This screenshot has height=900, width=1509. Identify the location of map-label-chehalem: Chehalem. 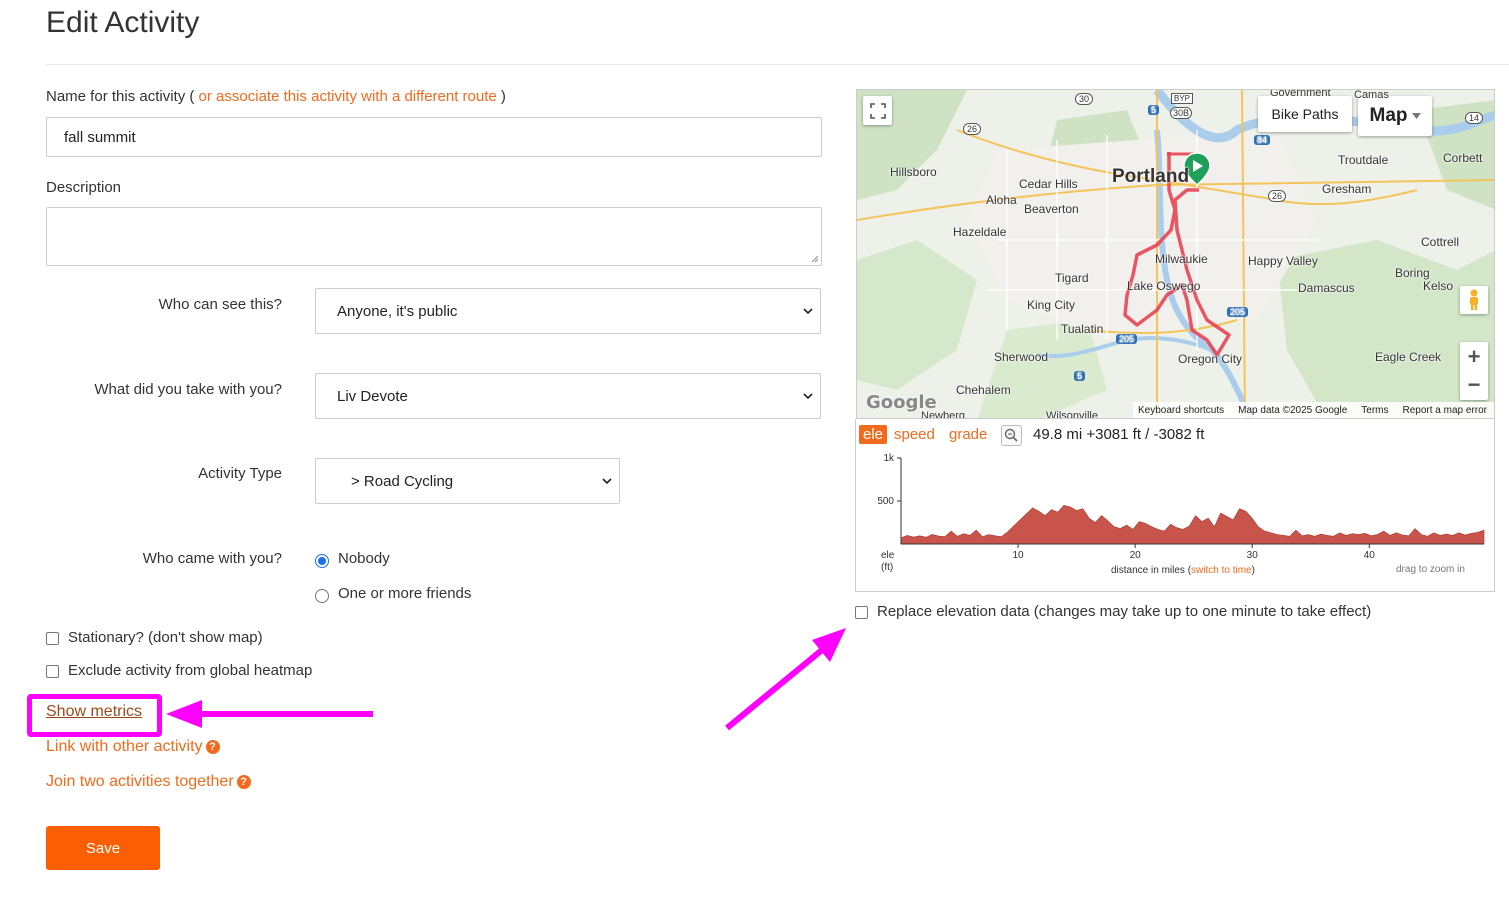
(983, 390).